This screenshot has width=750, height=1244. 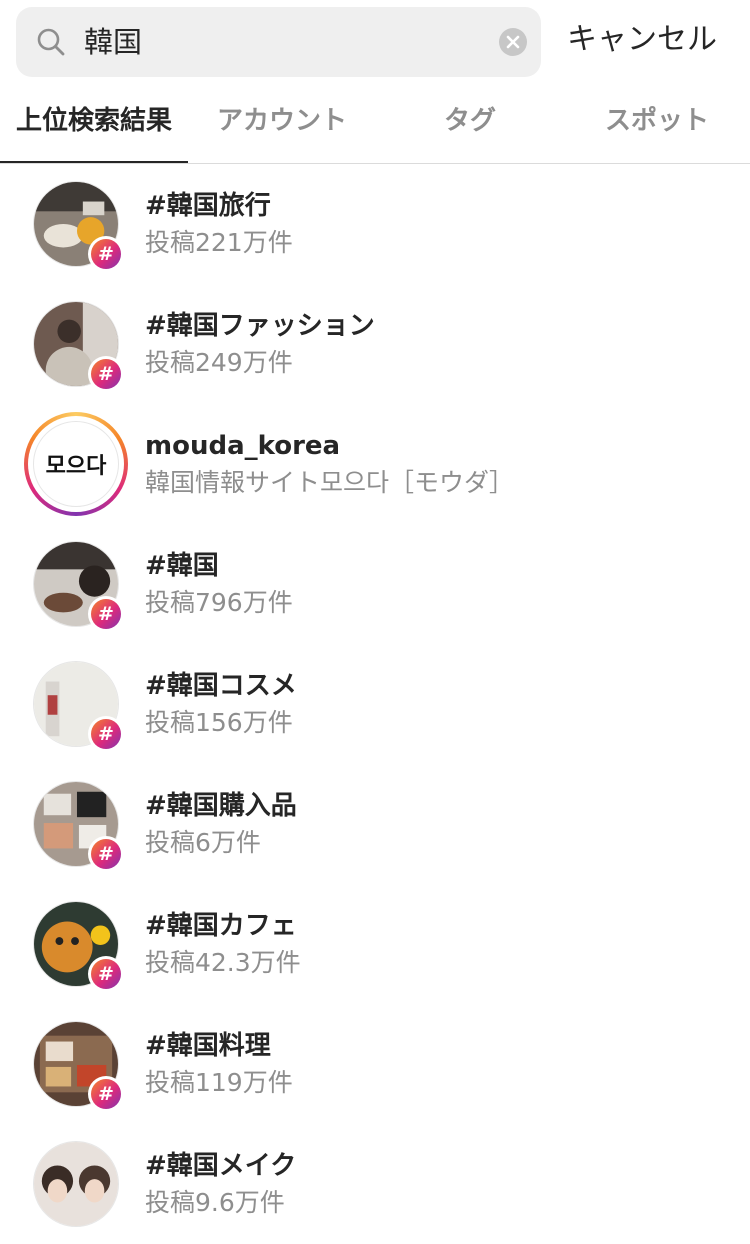 I want to click on result-title: #韓国コスメ, so click(x=221, y=686).